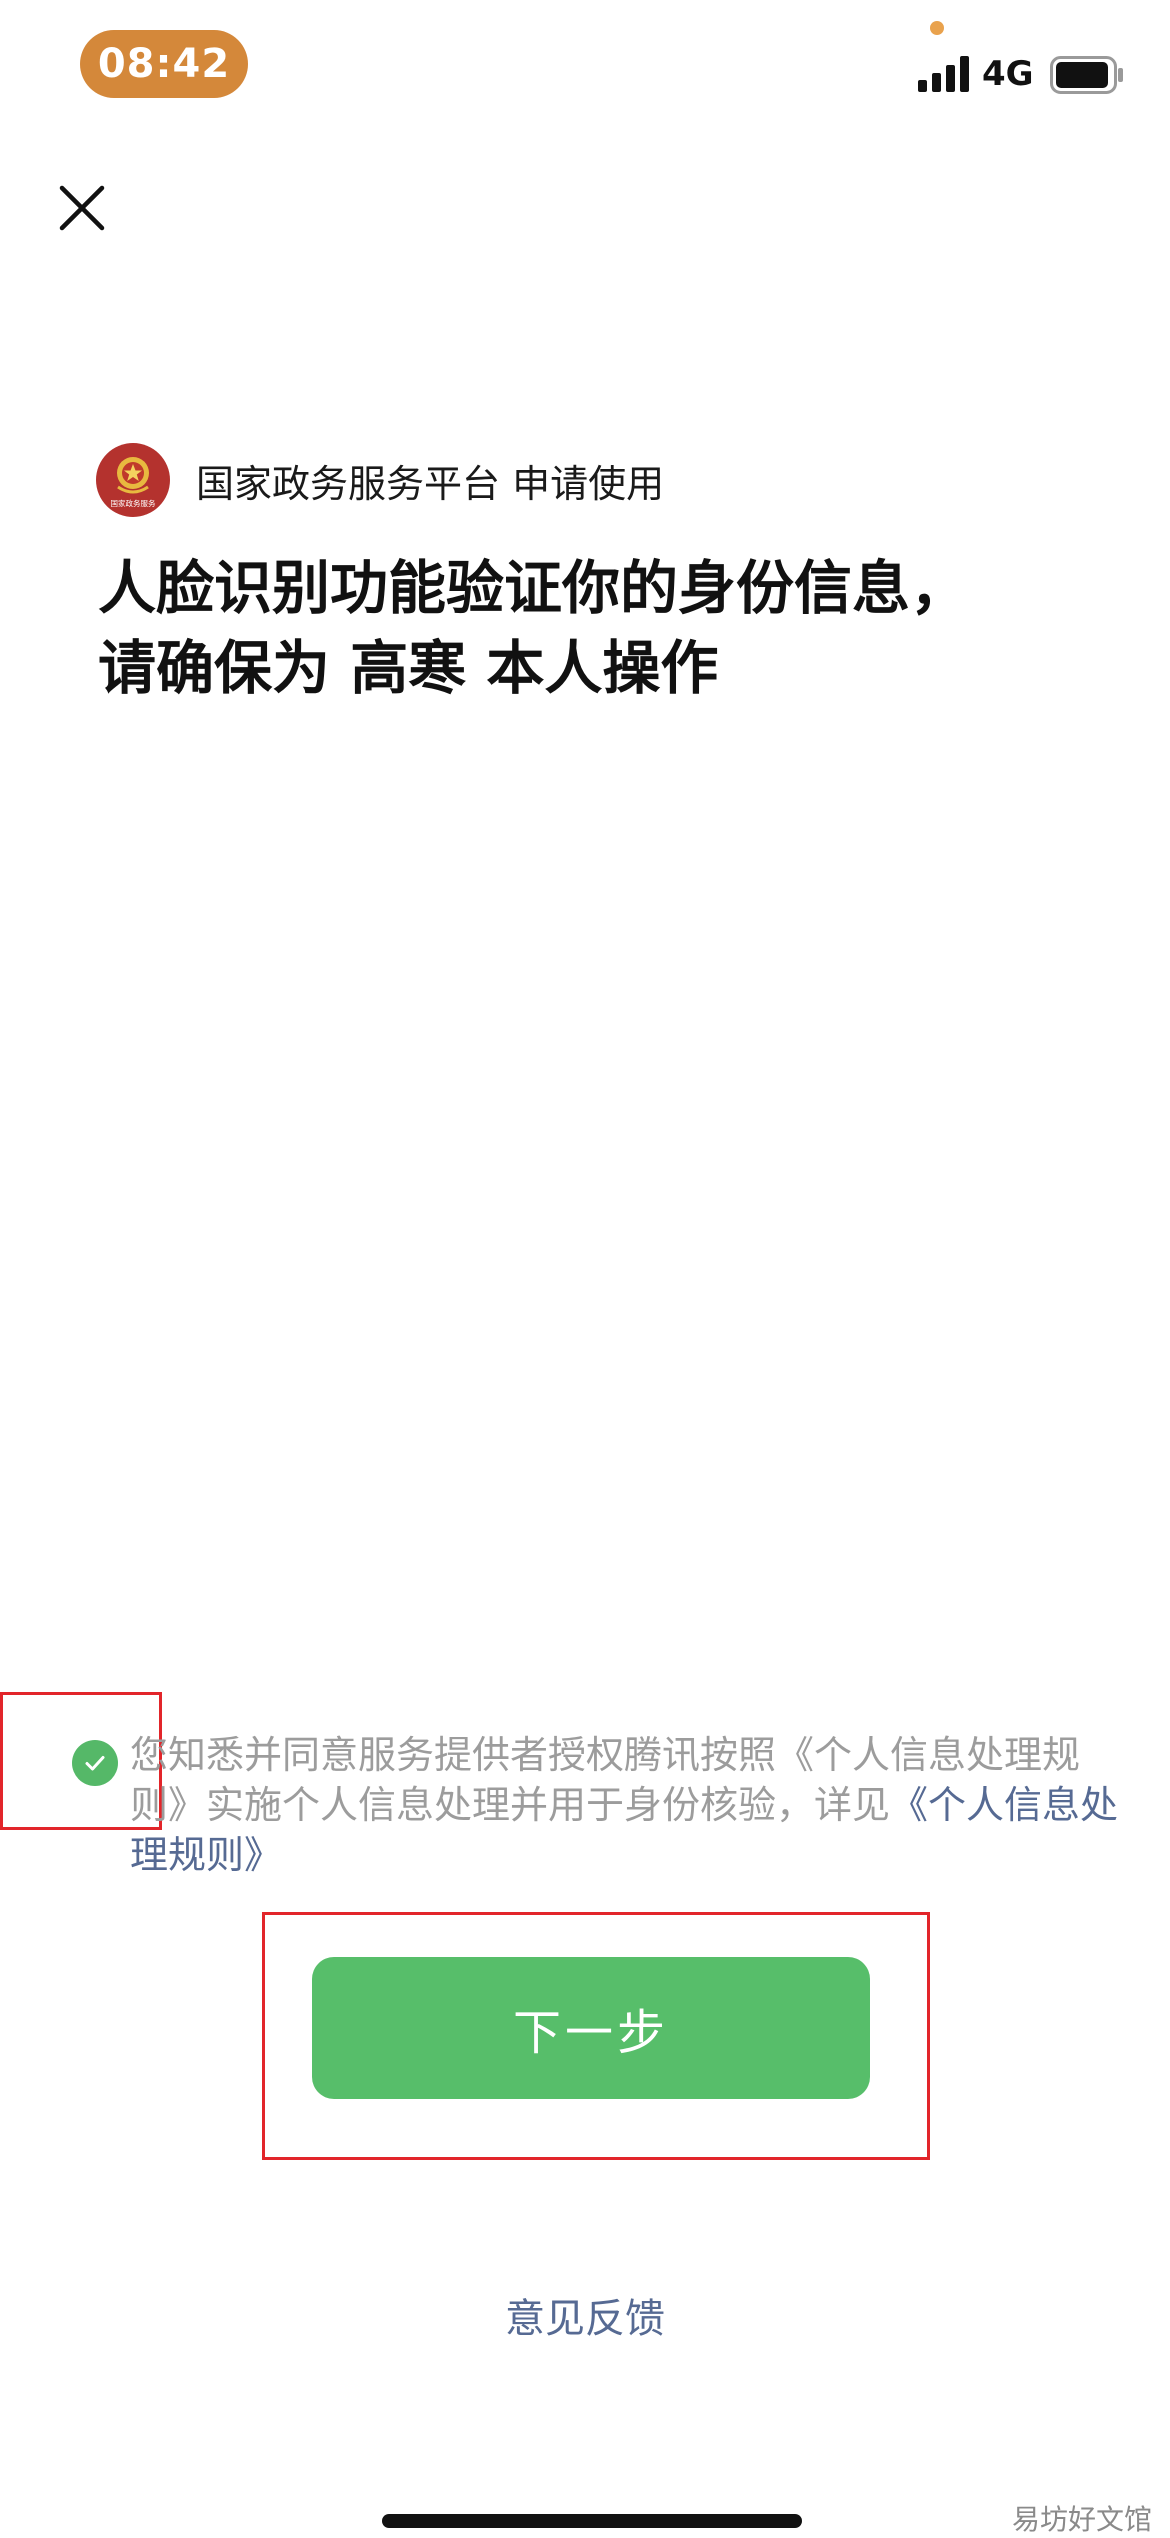 The height and width of the screenshot is (2538, 1170). I want to click on requester-row: 国家政务服务 国家政务服务平台 申请使用, so click(380, 480).